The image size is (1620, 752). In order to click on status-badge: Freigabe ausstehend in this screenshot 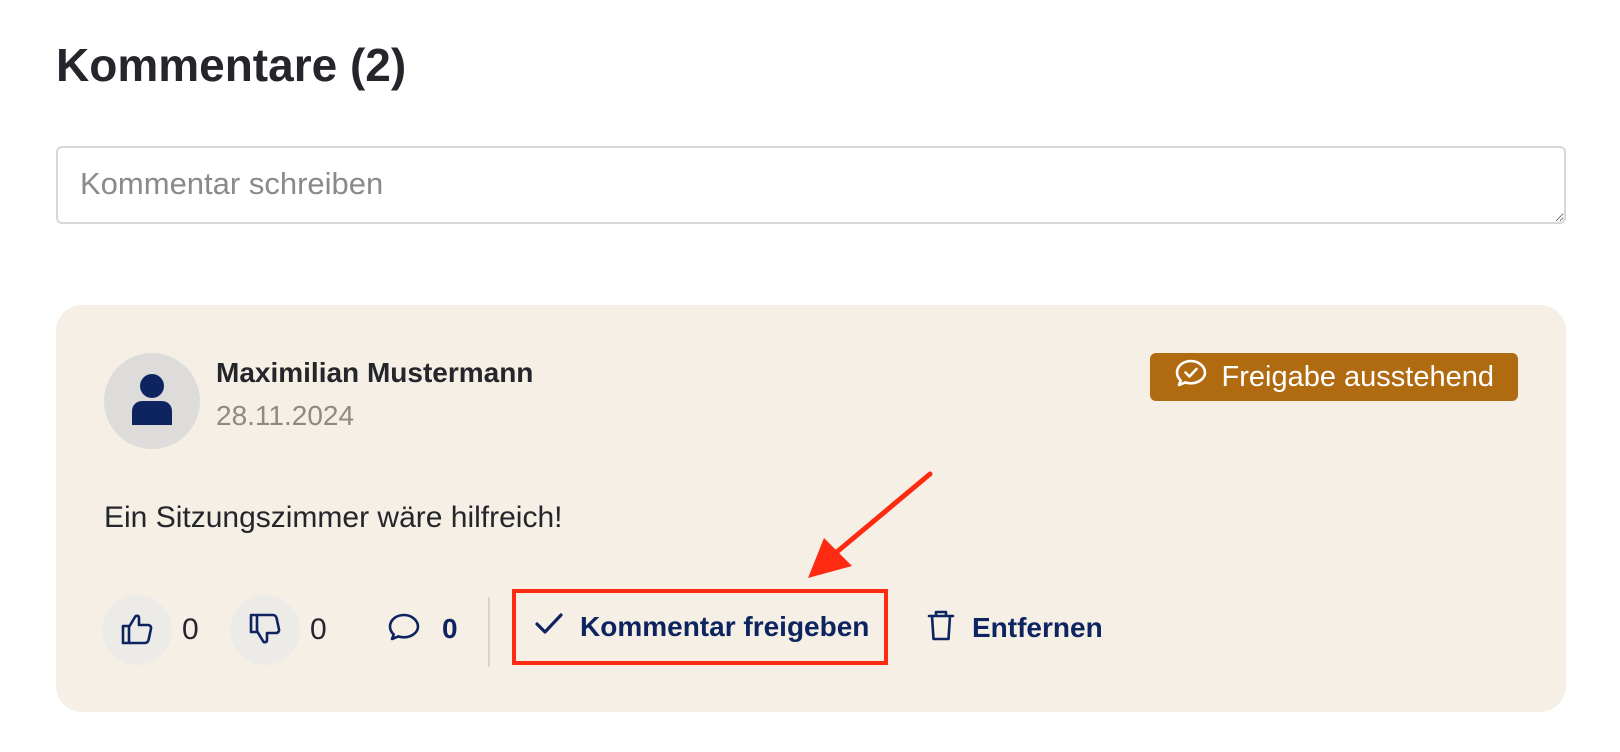, I will do `click(1333, 377)`.